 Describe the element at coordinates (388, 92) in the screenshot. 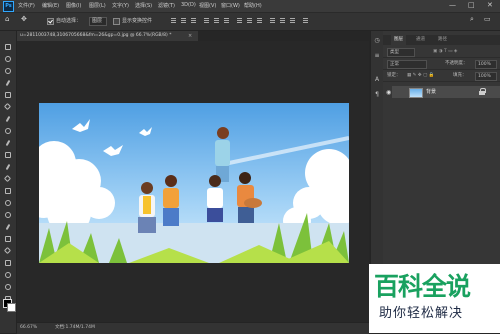

I see `eye-icon: ◉` at that location.